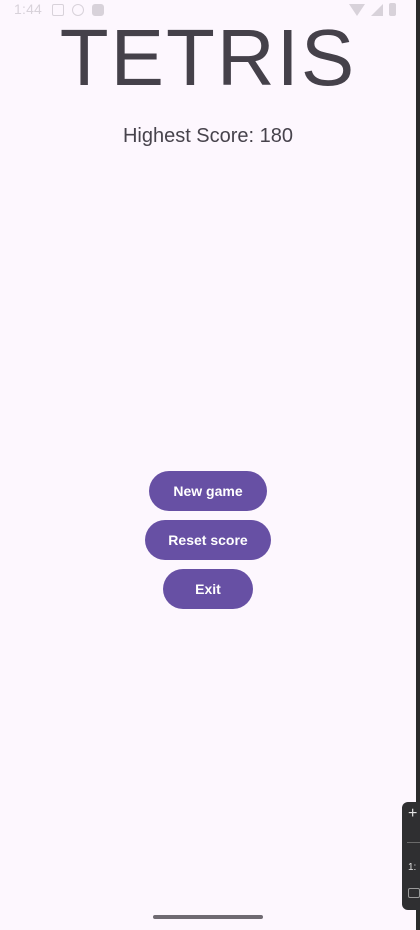 The height and width of the screenshot is (930, 420). What do you see at coordinates (418, 465) in the screenshot?
I see `window-edge` at bounding box center [418, 465].